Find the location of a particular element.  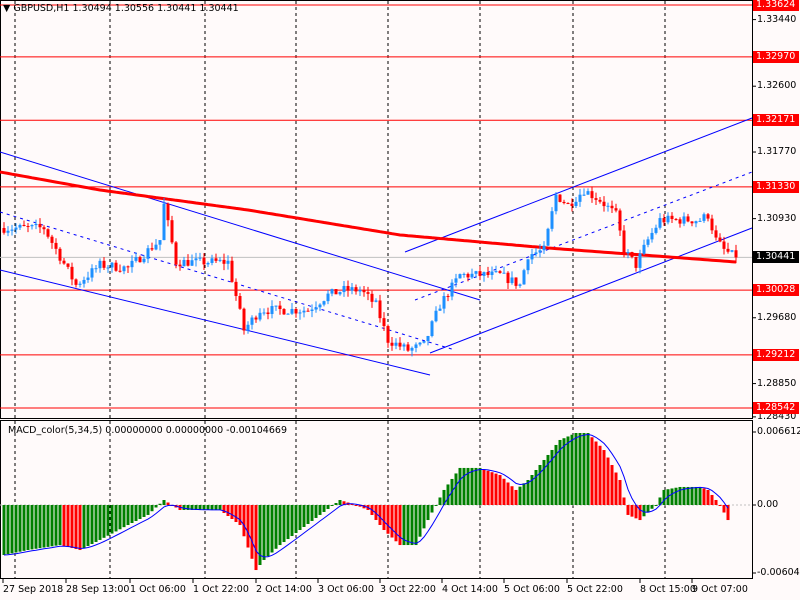

level-label: 1.32970 is located at coordinates (776, 56).